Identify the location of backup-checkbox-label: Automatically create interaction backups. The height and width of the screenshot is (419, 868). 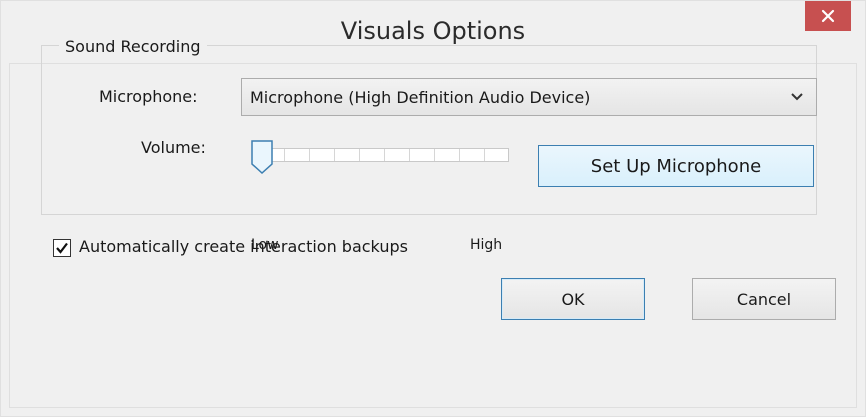
(243, 246).